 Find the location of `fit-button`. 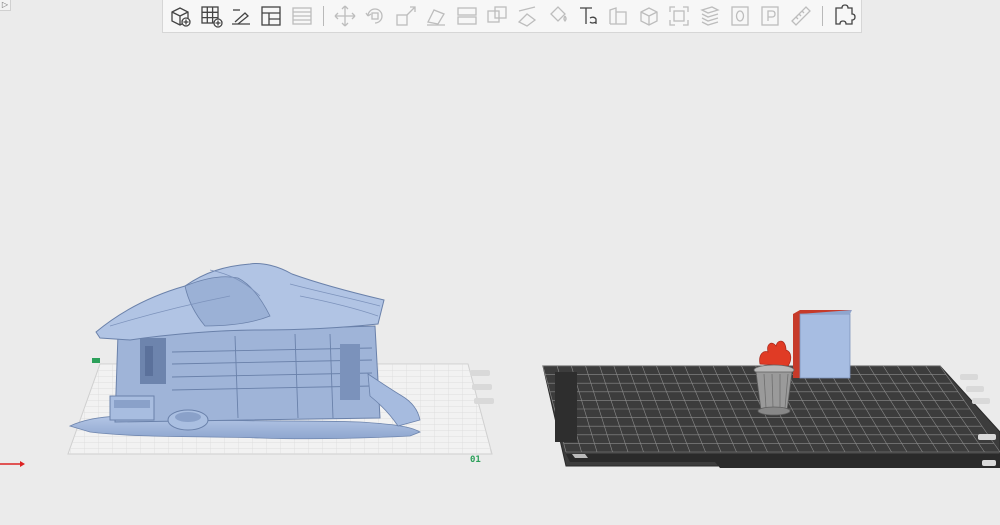

fit-button is located at coordinates (679, 16).